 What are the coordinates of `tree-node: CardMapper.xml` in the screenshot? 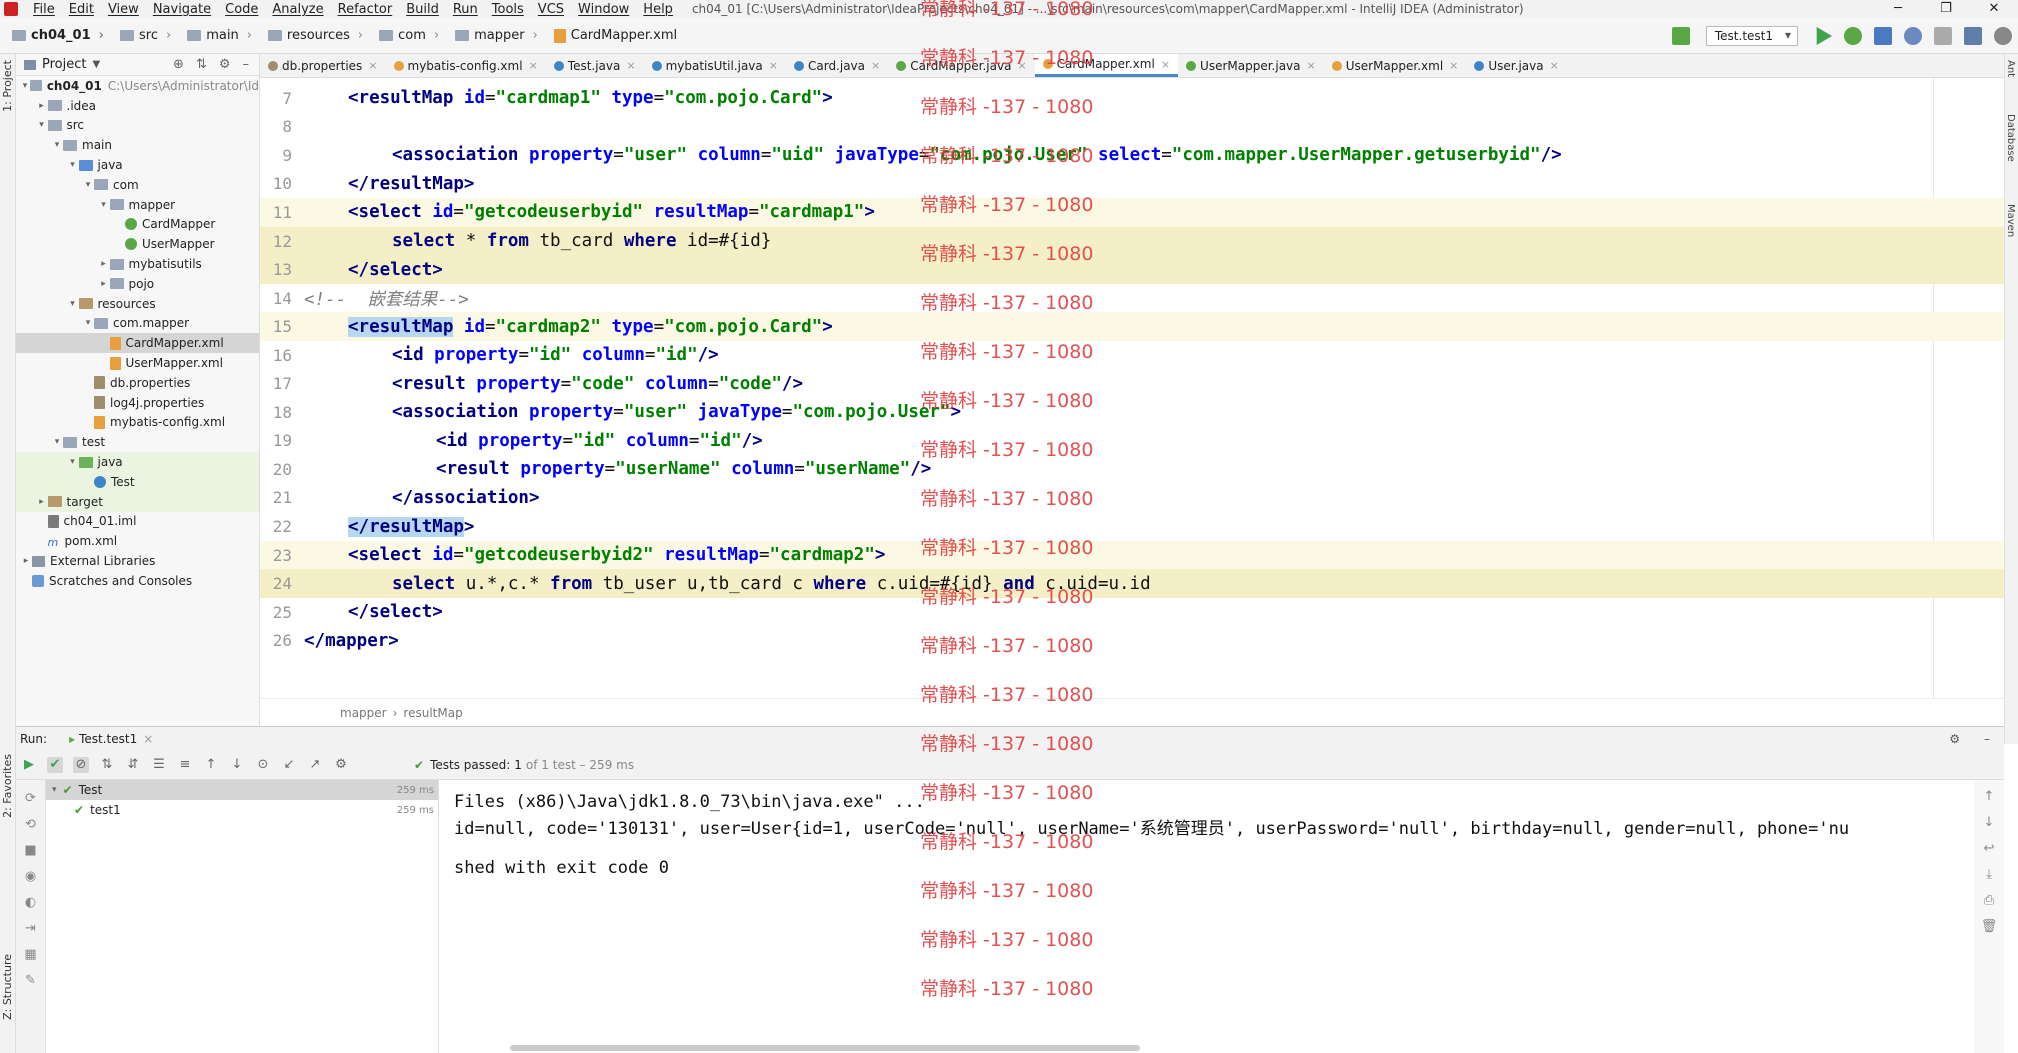 It's located at (137, 343).